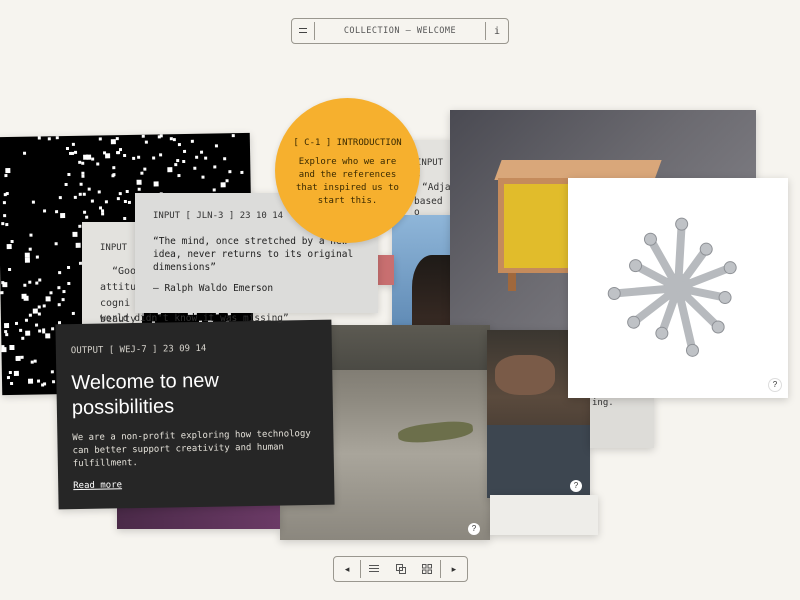  I want to click on stack-view-button, so click(400, 569).